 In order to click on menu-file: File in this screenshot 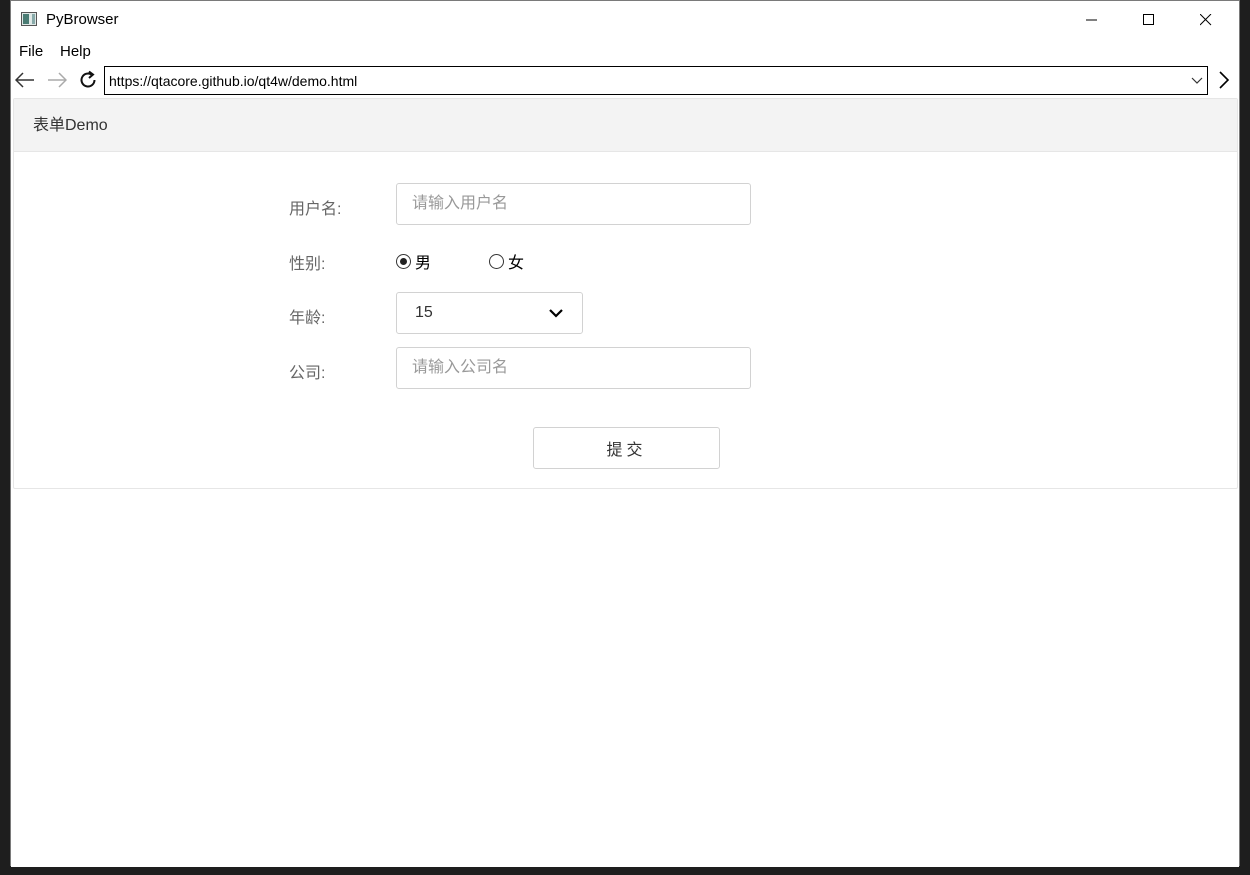, I will do `click(31, 51)`.